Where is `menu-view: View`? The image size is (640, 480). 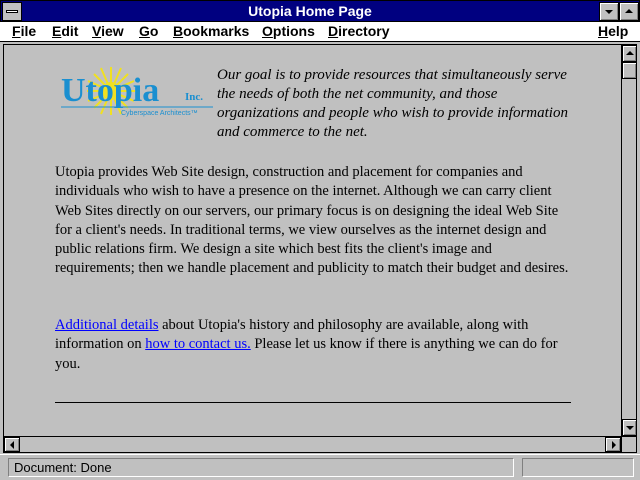 menu-view: View is located at coordinates (108, 31).